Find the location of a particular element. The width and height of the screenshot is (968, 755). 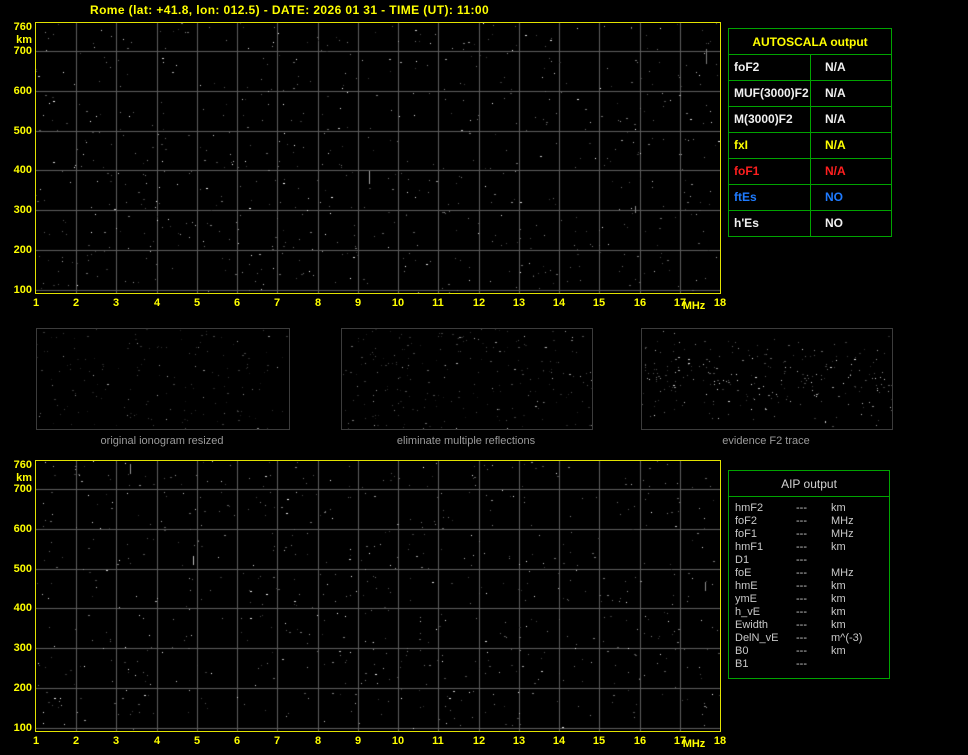

autoscala-table-row: h'Es NO is located at coordinates (810, 223).